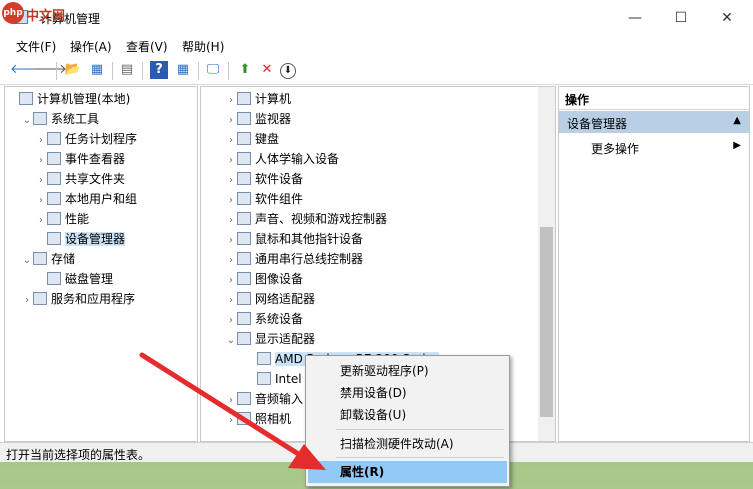  Describe the element at coordinates (232, 411) in the screenshot. I see `red-arrow-icon` at that location.